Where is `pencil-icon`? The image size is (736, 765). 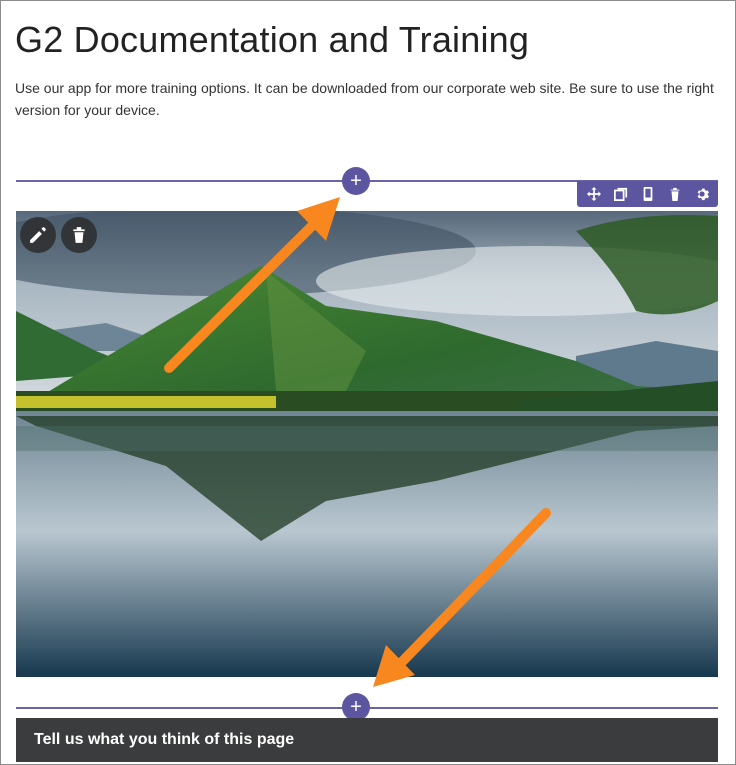 pencil-icon is located at coordinates (38, 235).